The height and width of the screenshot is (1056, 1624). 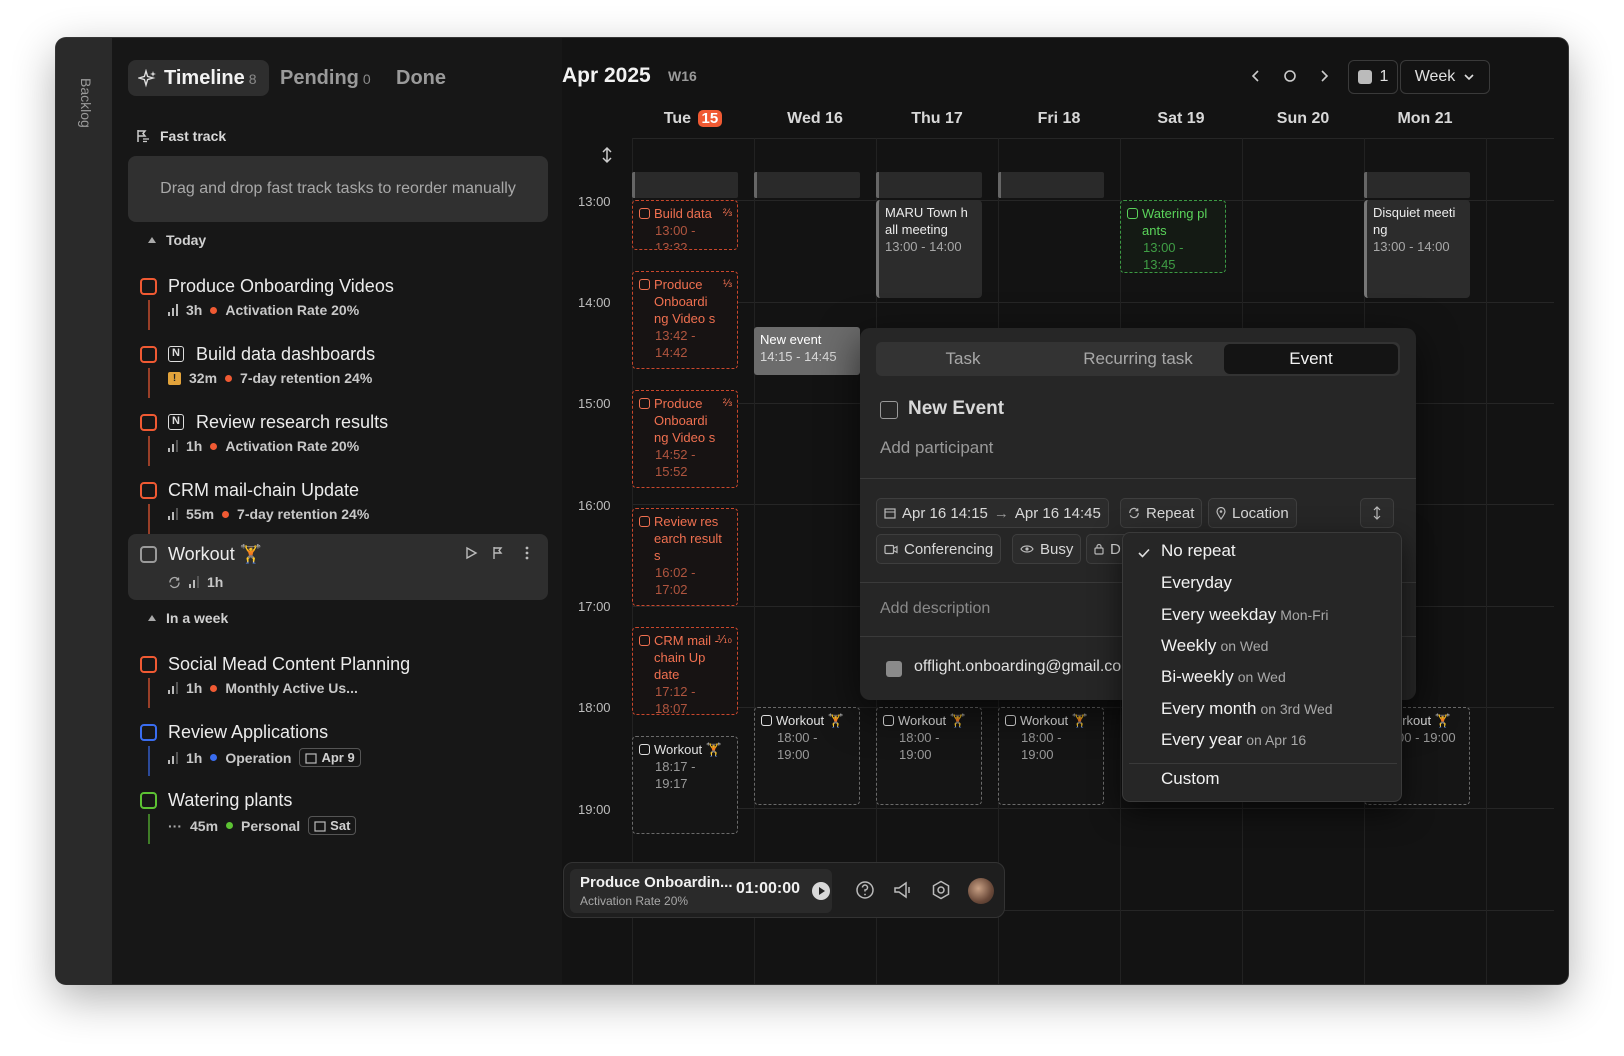 What do you see at coordinates (939, 549) in the screenshot?
I see `conferencing-chip: Conferencing` at bounding box center [939, 549].